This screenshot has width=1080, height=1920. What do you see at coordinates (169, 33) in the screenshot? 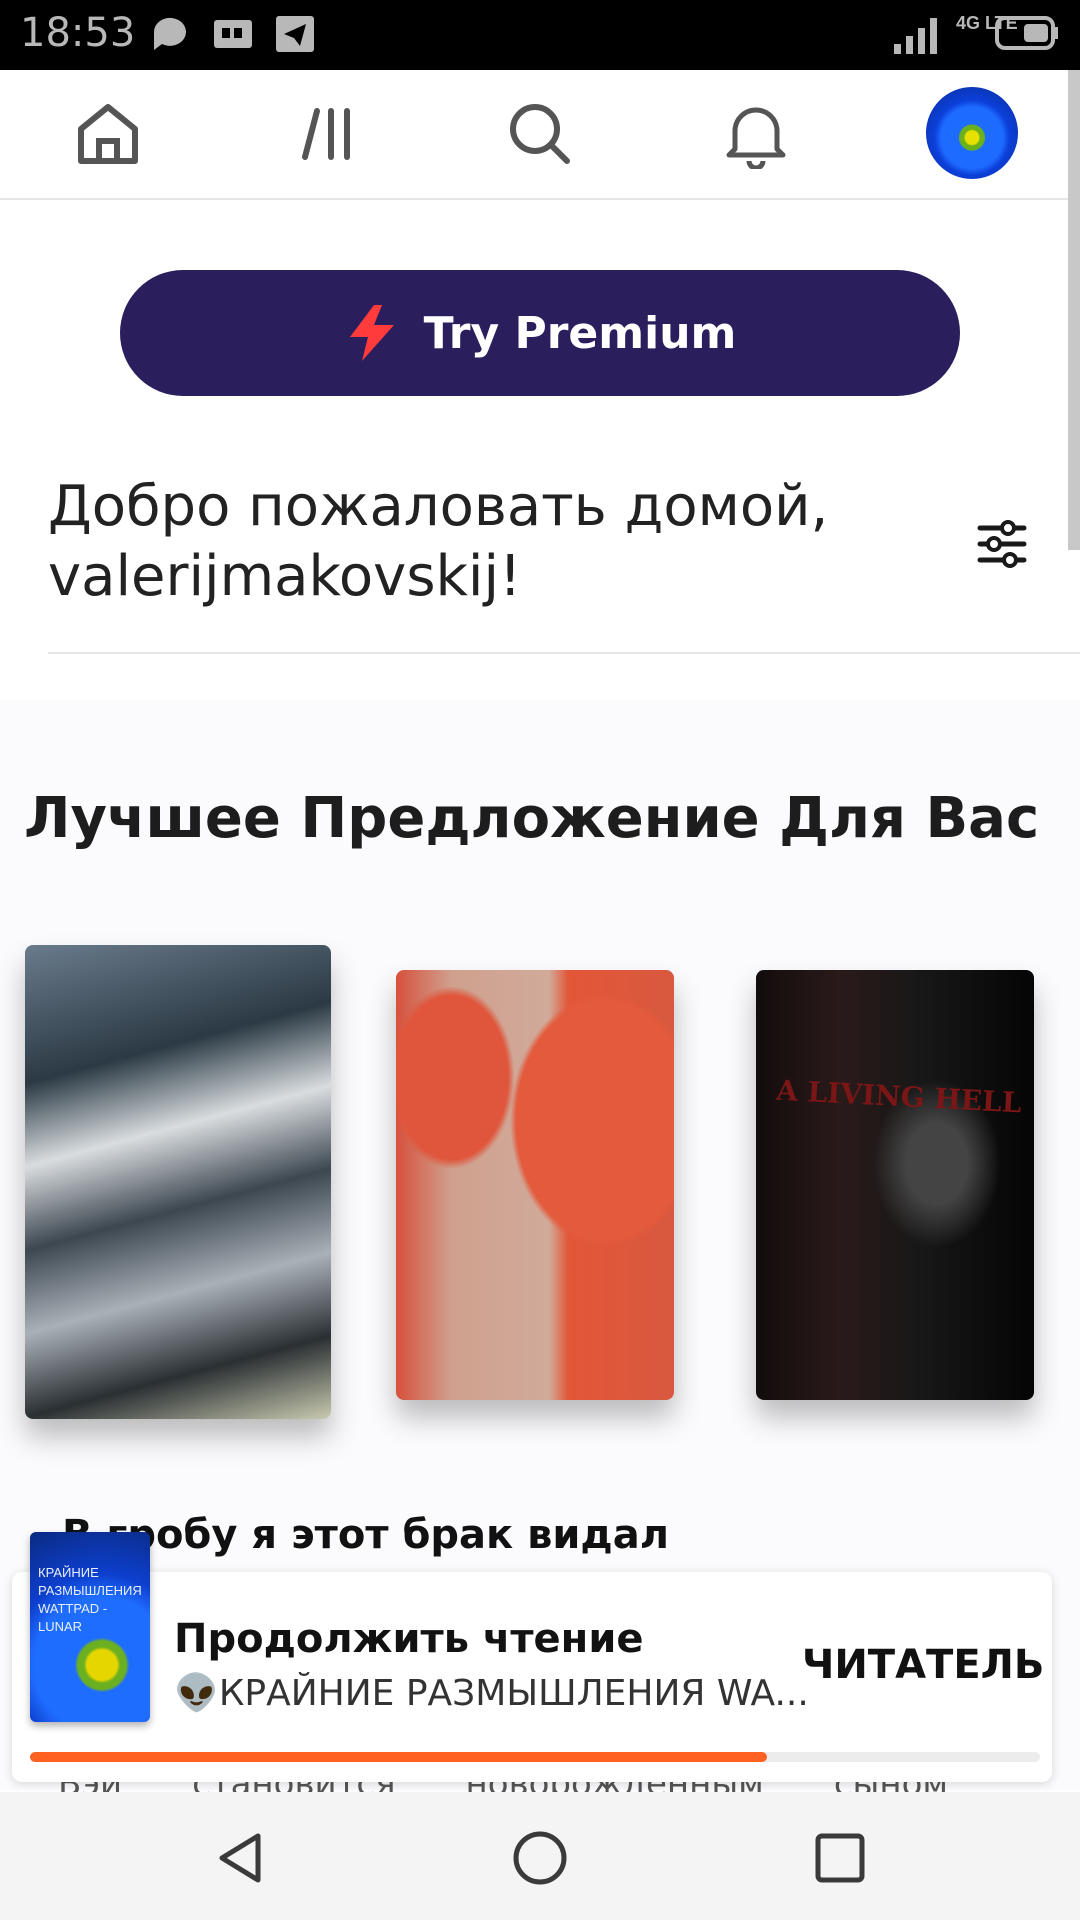
I see `message-icon` at bounding box center [169, 33].